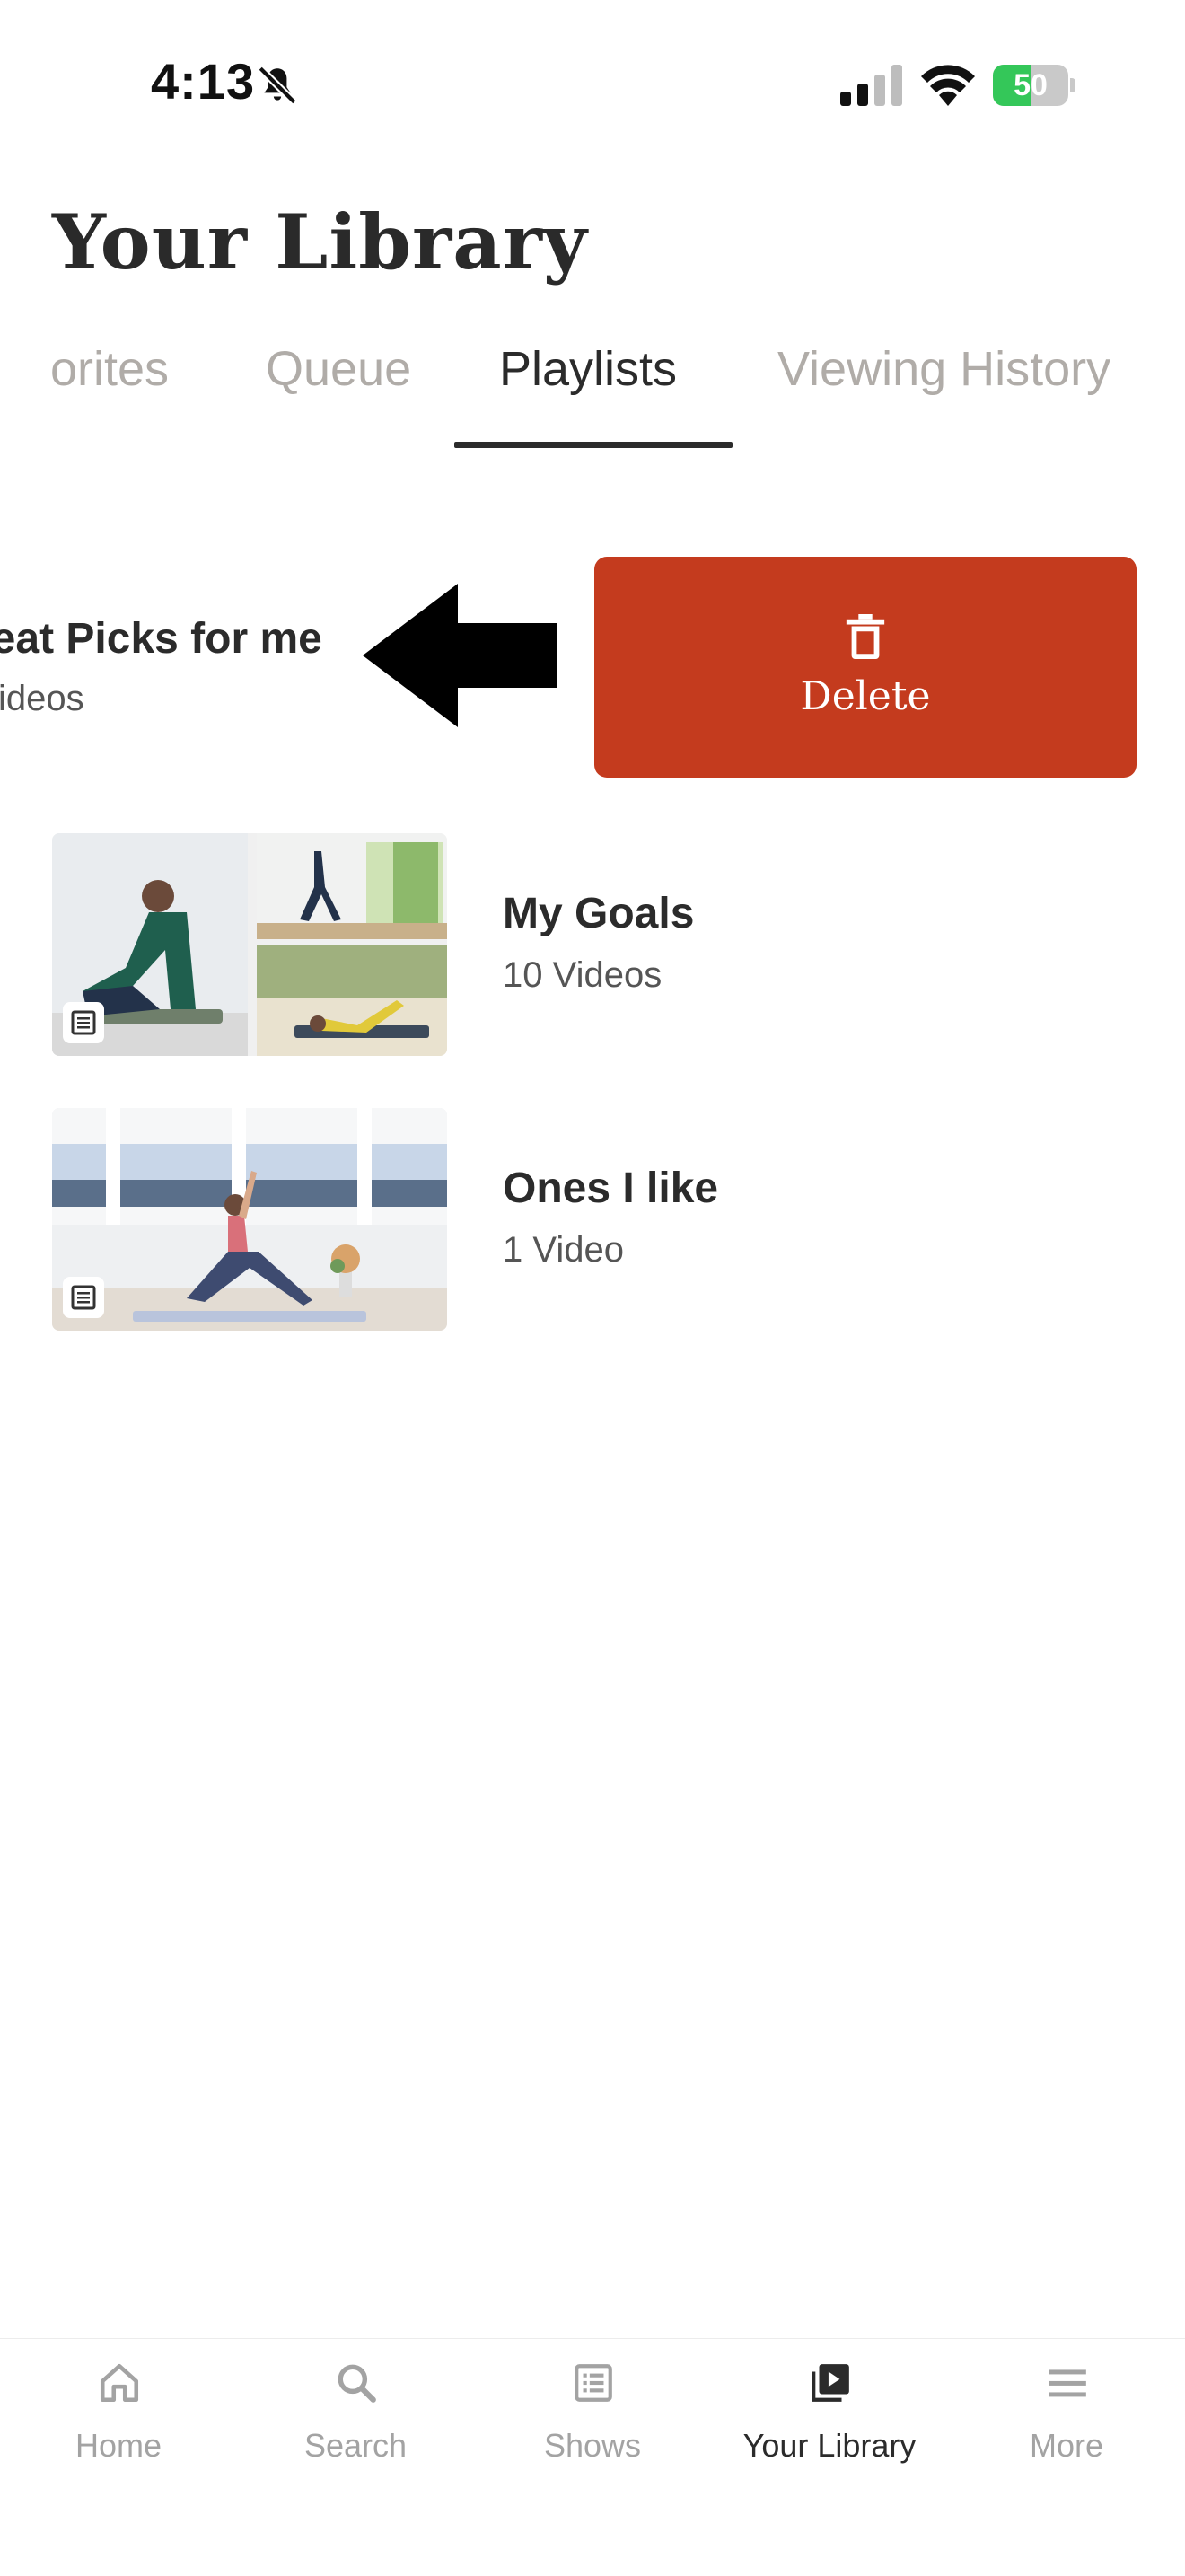 The width and height of the screenshot is (1185, 2576). Describe the element at coordinates (829, 2445) in the screenshot. I see `nav-label: Your Library` at that location.